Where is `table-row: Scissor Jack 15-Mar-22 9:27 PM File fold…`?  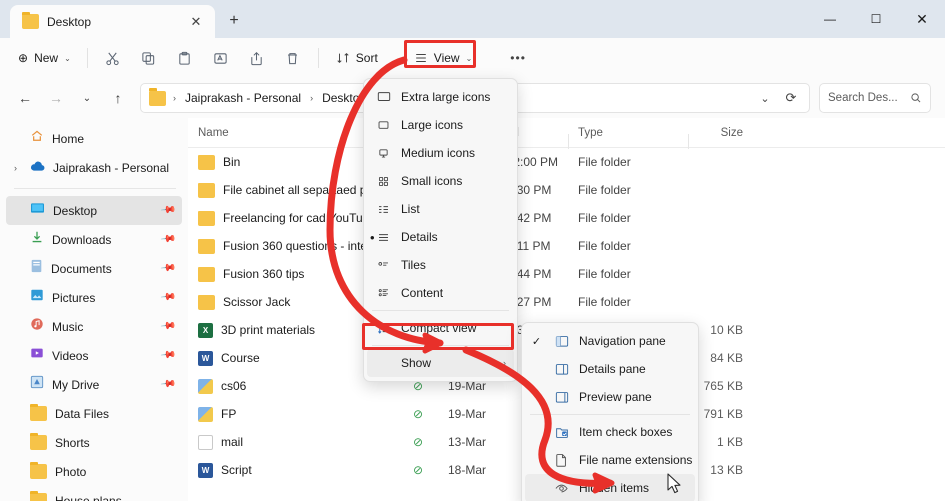
table-row: Scissor Jack 15-Mar-22 9:27 PM File fold… is located at coordinates (566, 302).